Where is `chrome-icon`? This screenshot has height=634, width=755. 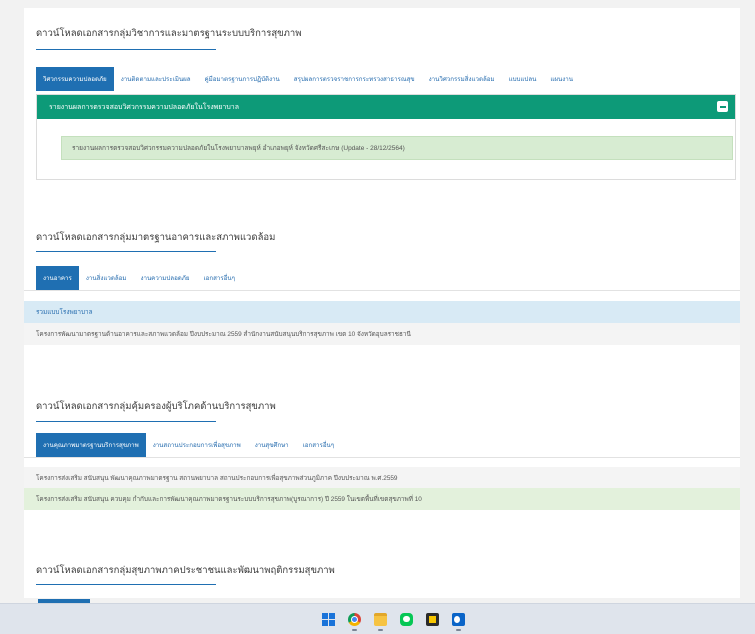
chrome-icon is located at coordinates (354, 619).